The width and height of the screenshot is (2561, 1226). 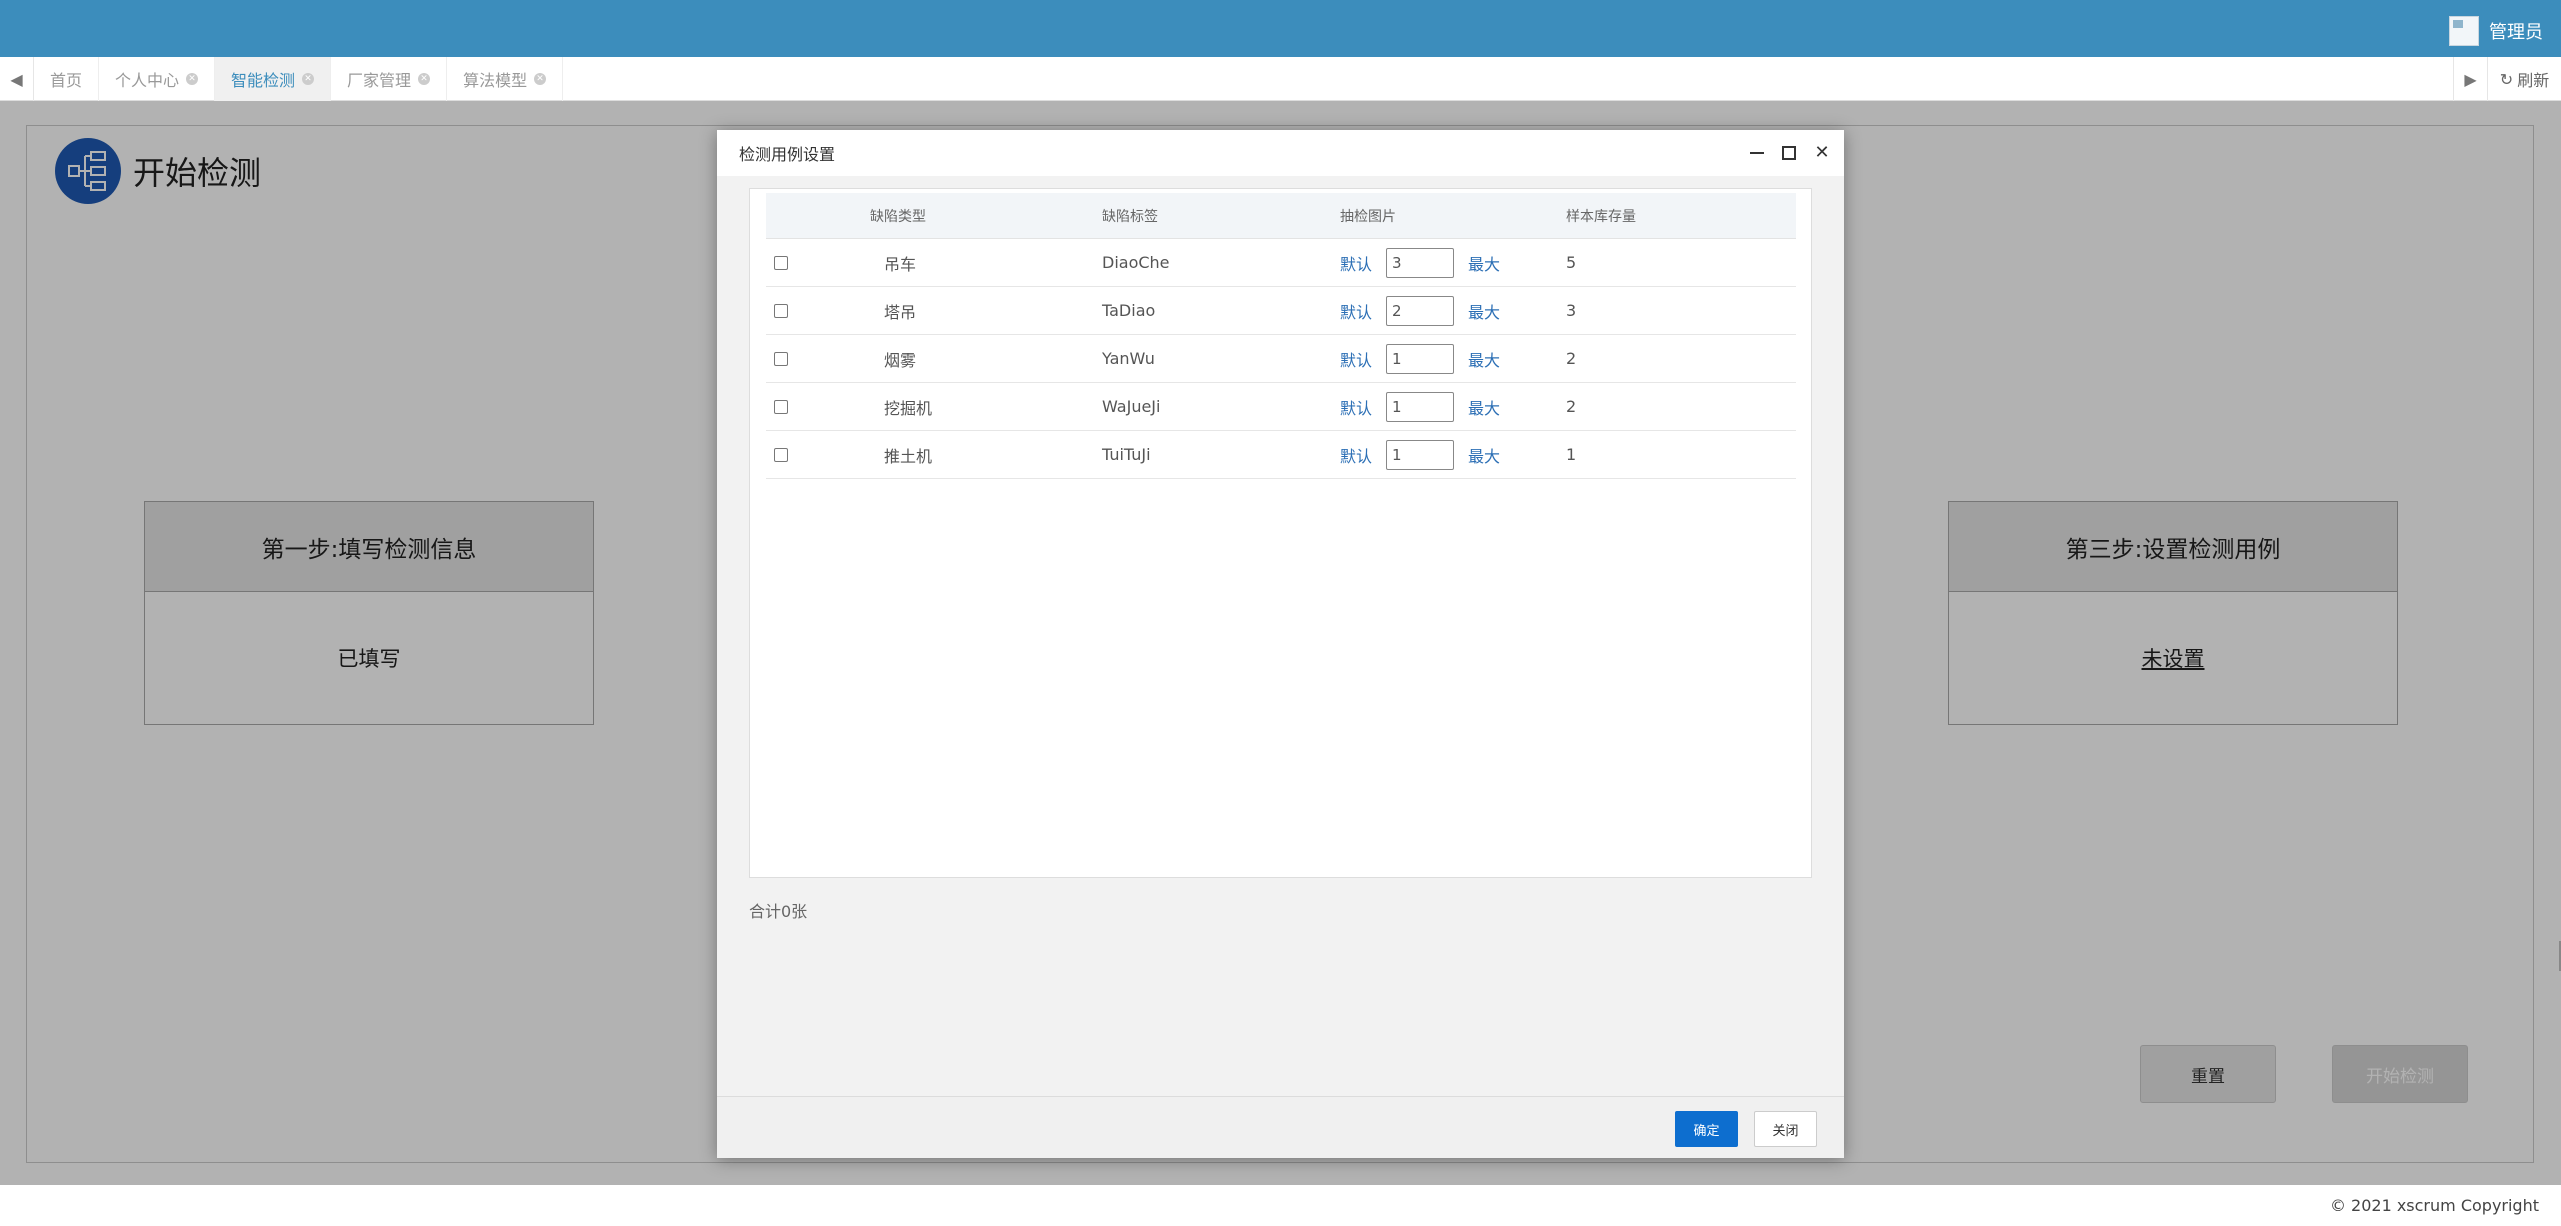 What do you see at coordinates (1281, 311) in the screenshot?
I see `table-row: 塔吊 TaDiao 默认 最大 3` at bounding box center [1281, 311].